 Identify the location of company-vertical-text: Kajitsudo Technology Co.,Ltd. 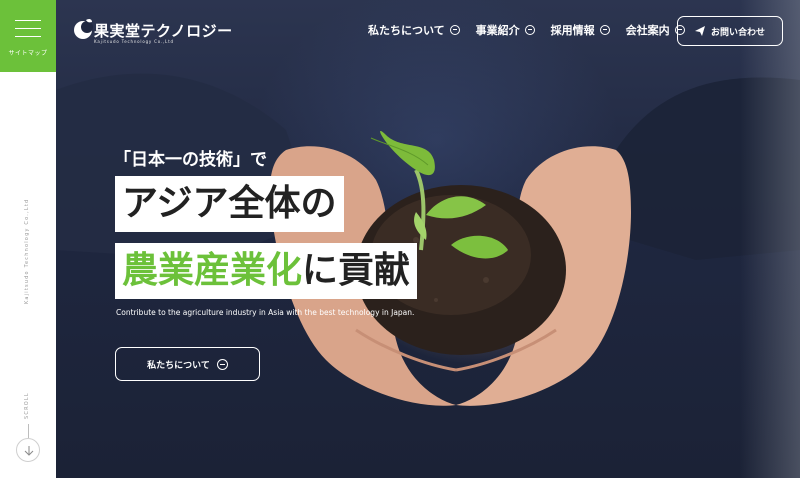
(27, 251).